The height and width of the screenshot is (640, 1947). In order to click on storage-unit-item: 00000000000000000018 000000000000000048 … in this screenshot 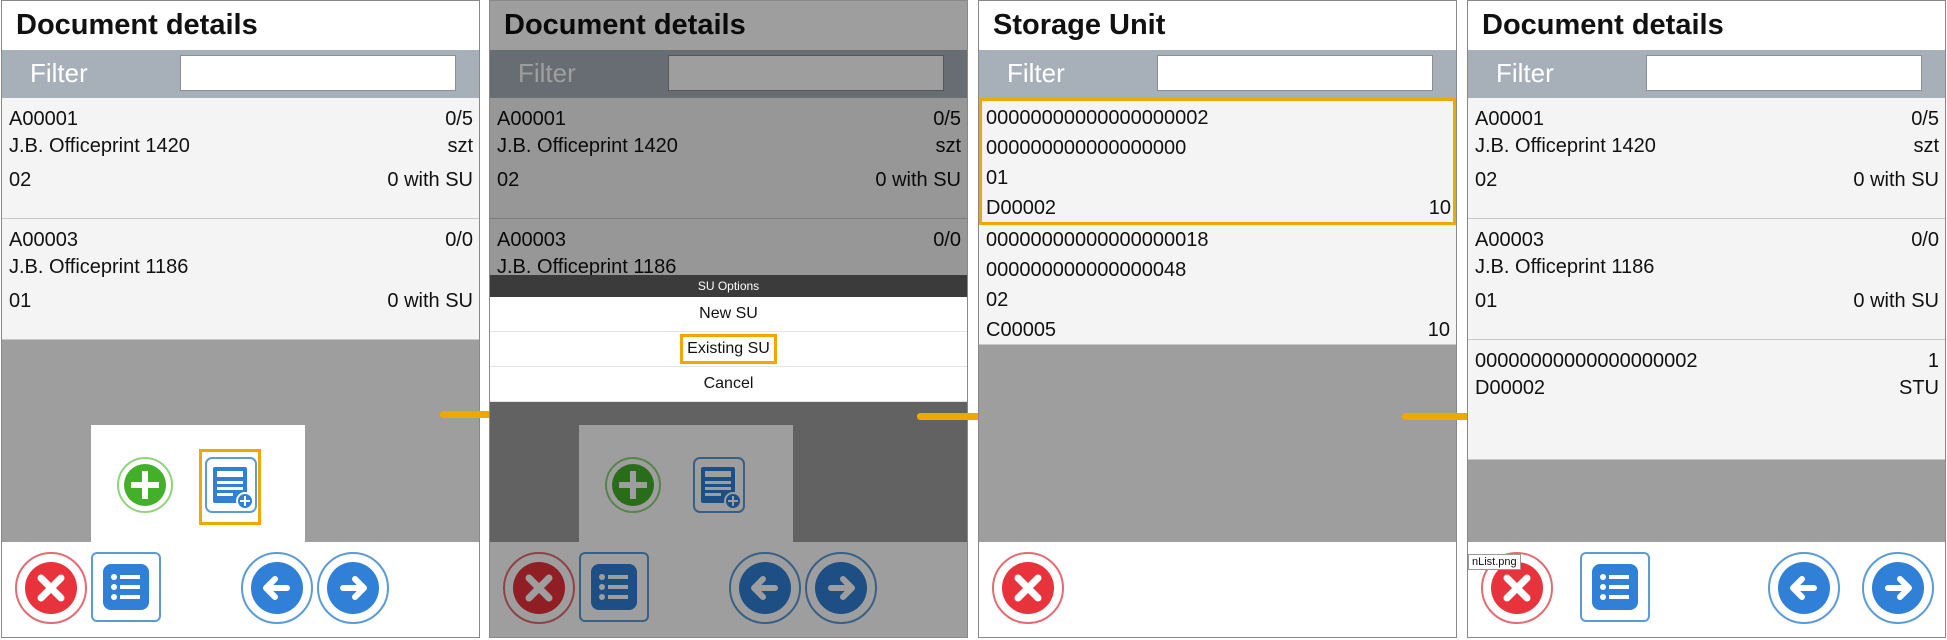, I will do `click(1217, 285)`.